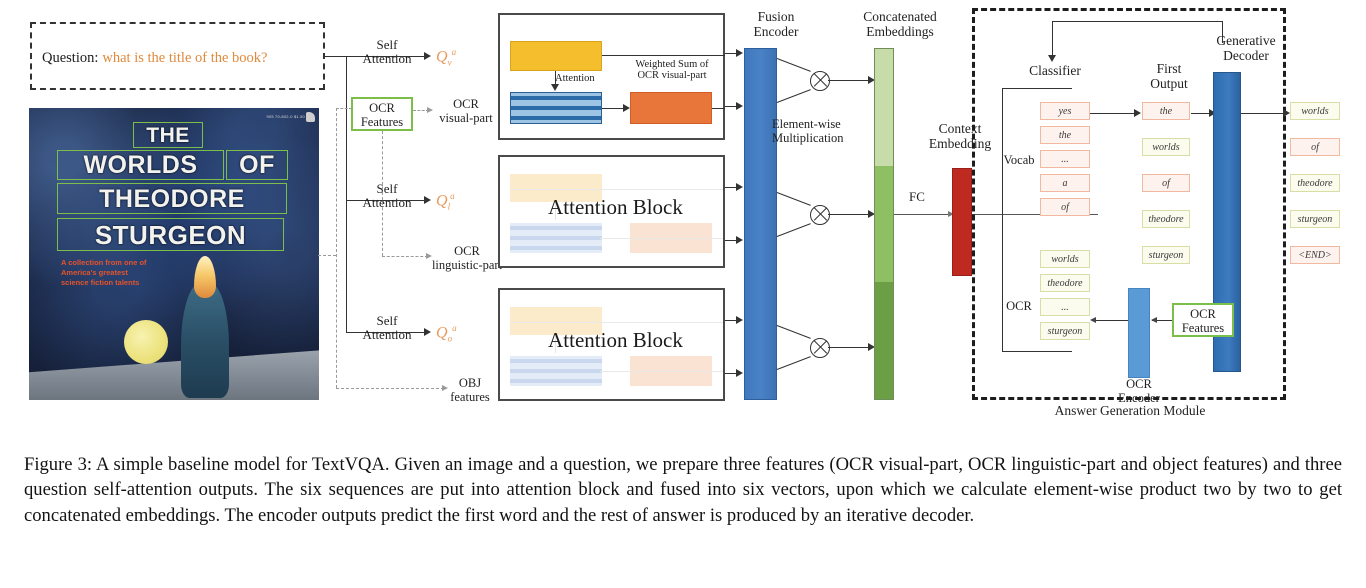  I want to click on ab1-out-bottom-line, so click(718, 108).